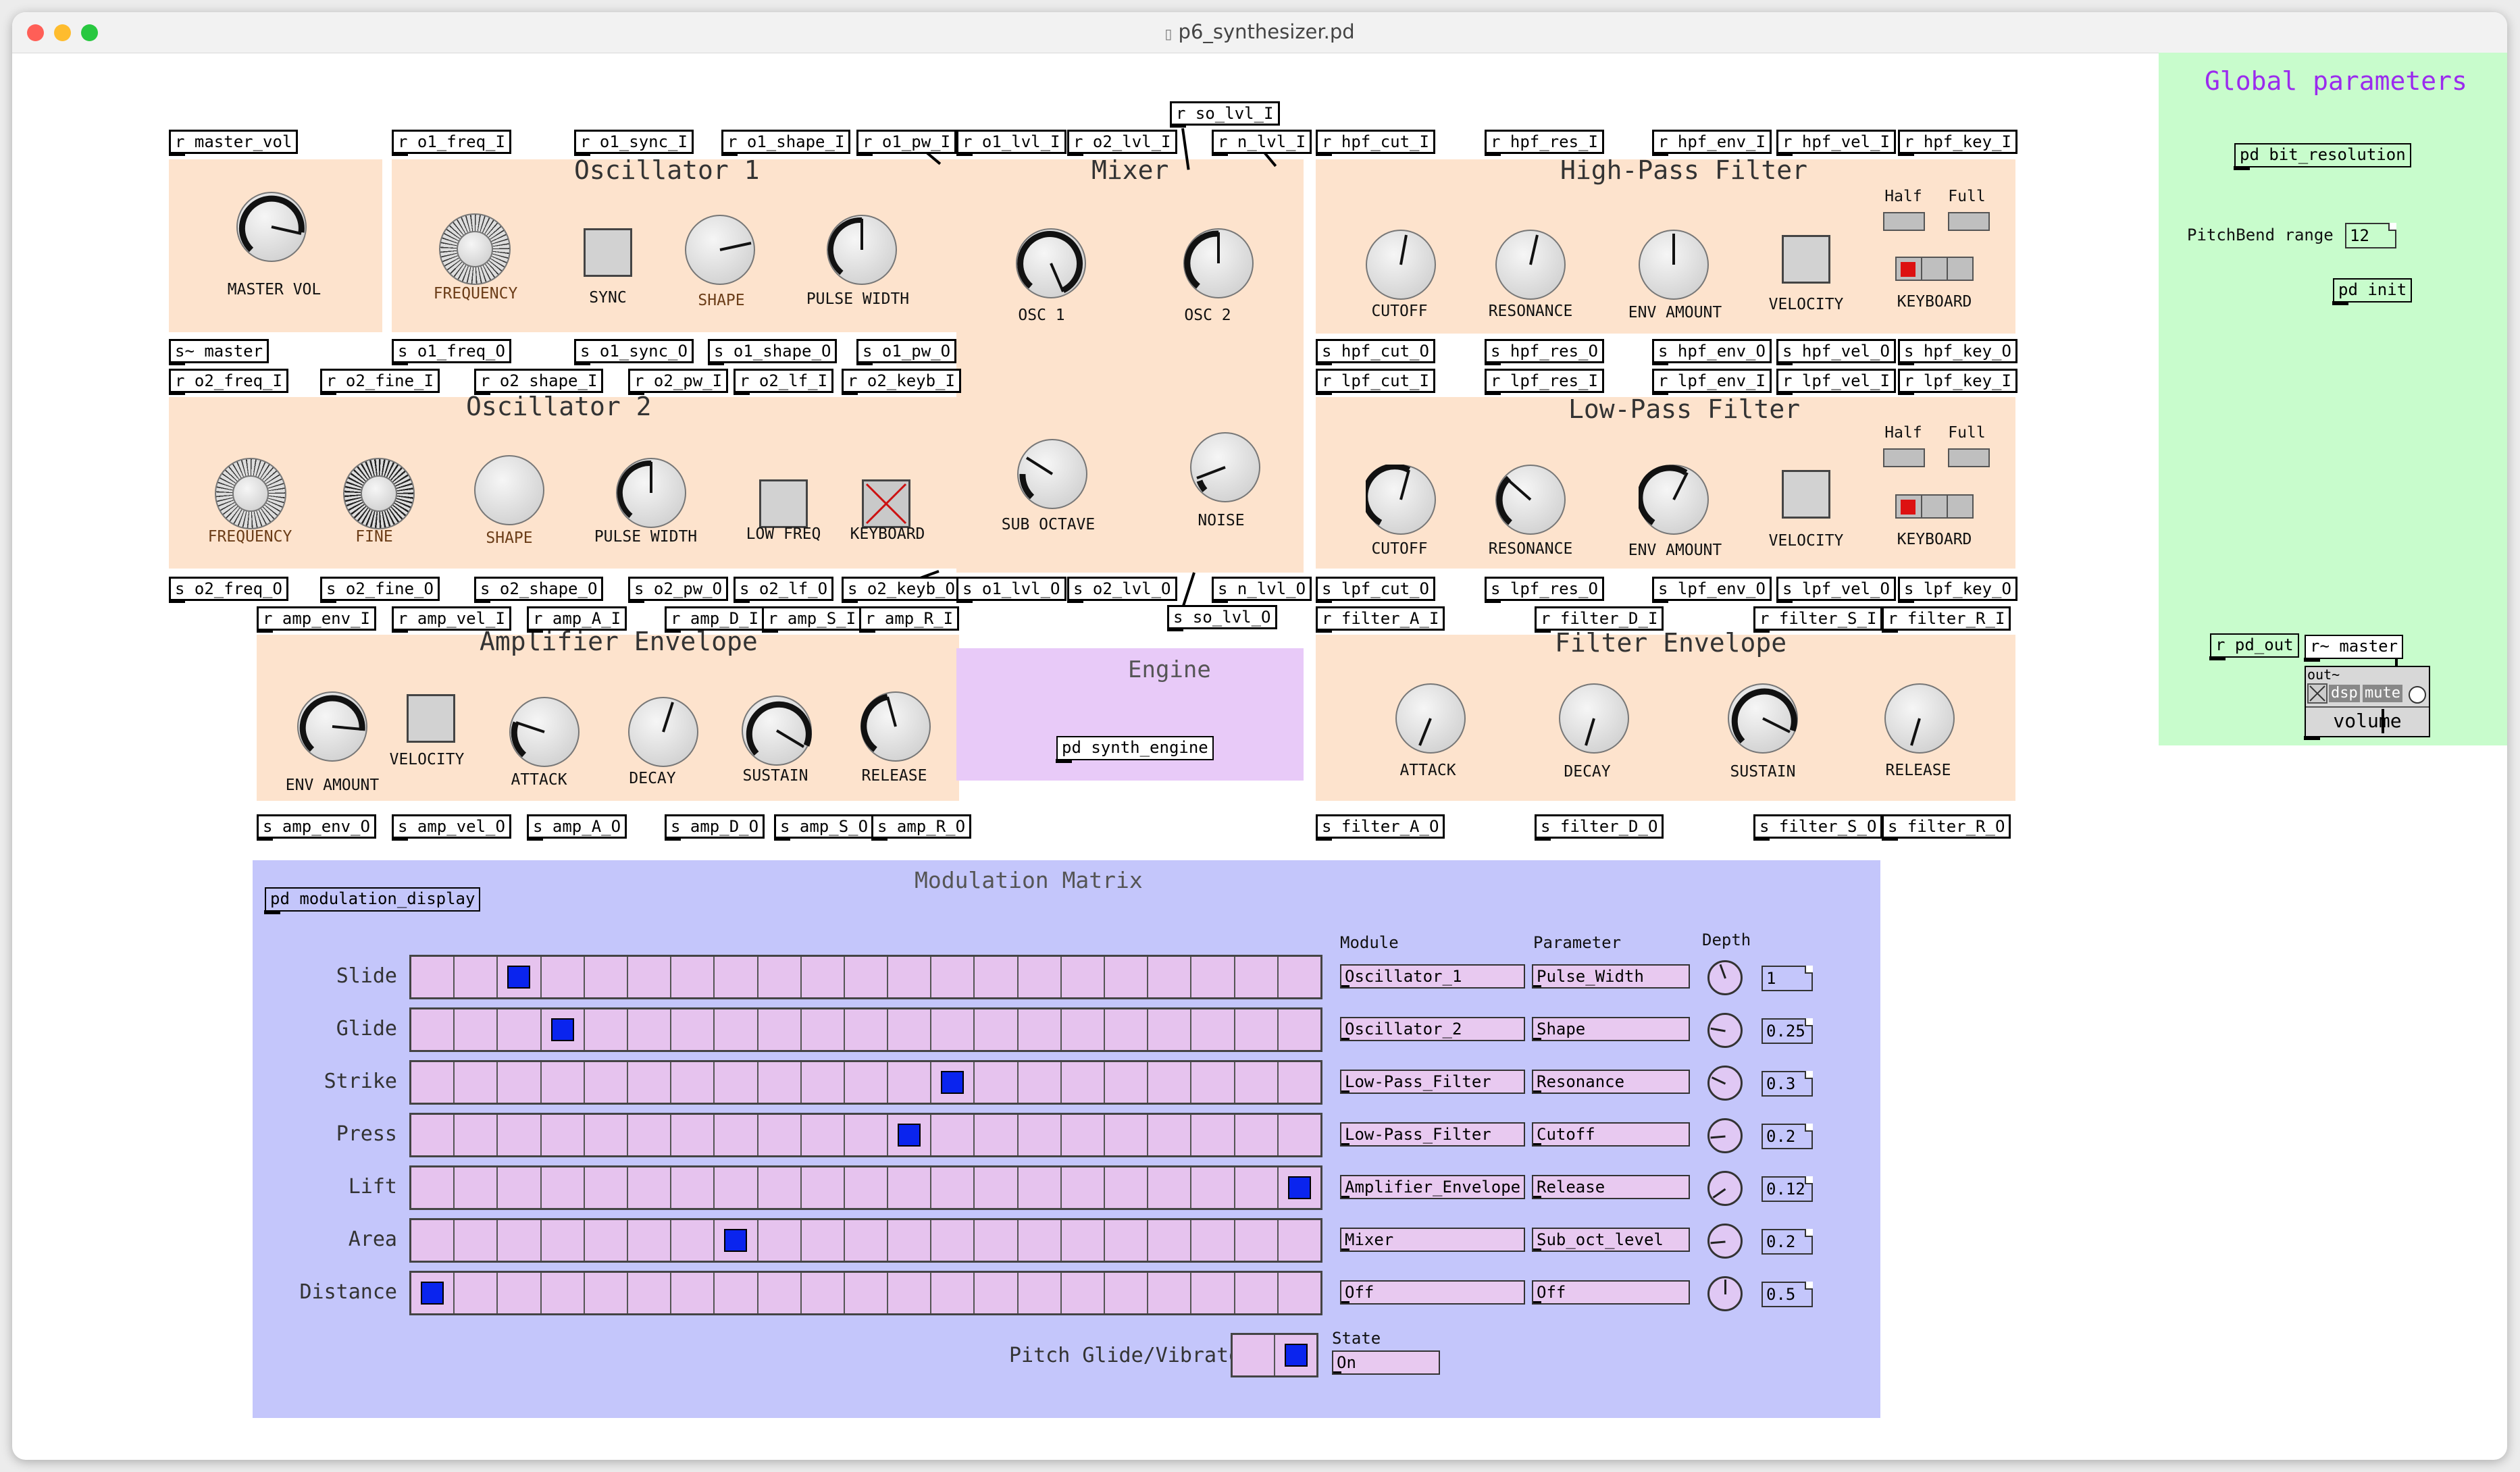  What do you see at coordinates (777, 730) in the screenshot?
I see `amp-sustain-knob` at bounding box center [777, 730].